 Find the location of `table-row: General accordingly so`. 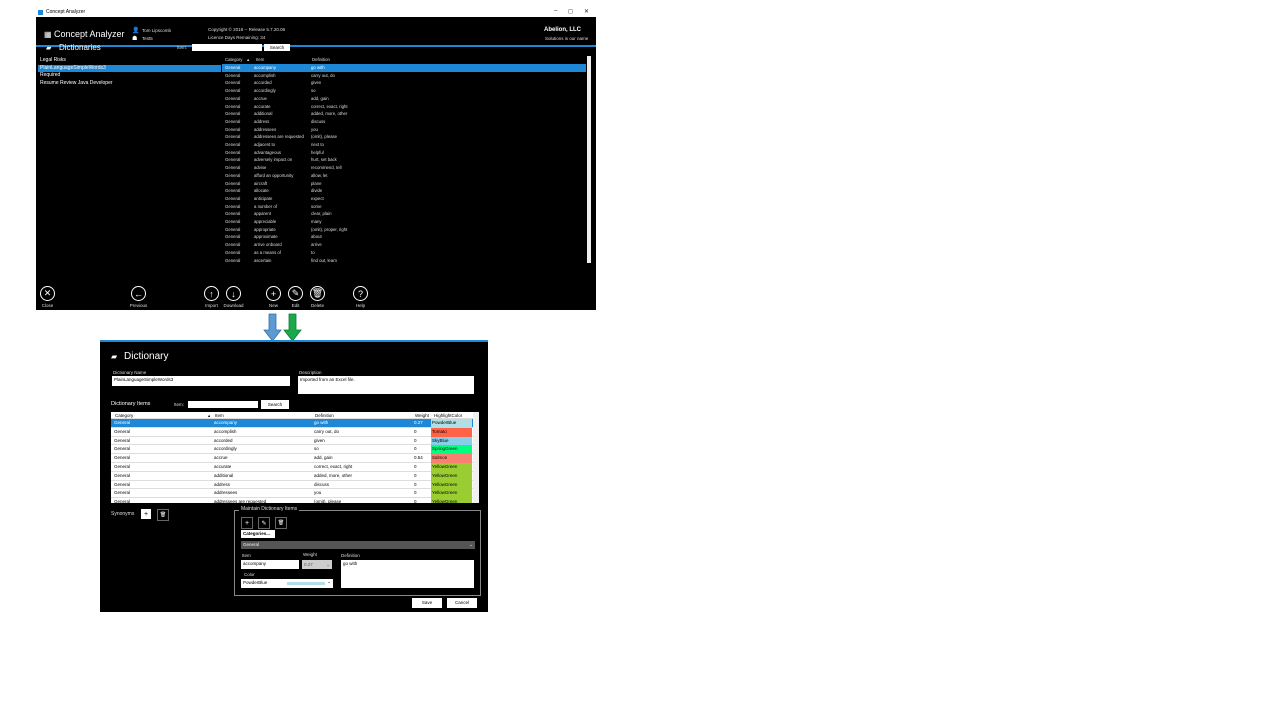

table-row: General accordingly so is located at coordinates (404, 91).